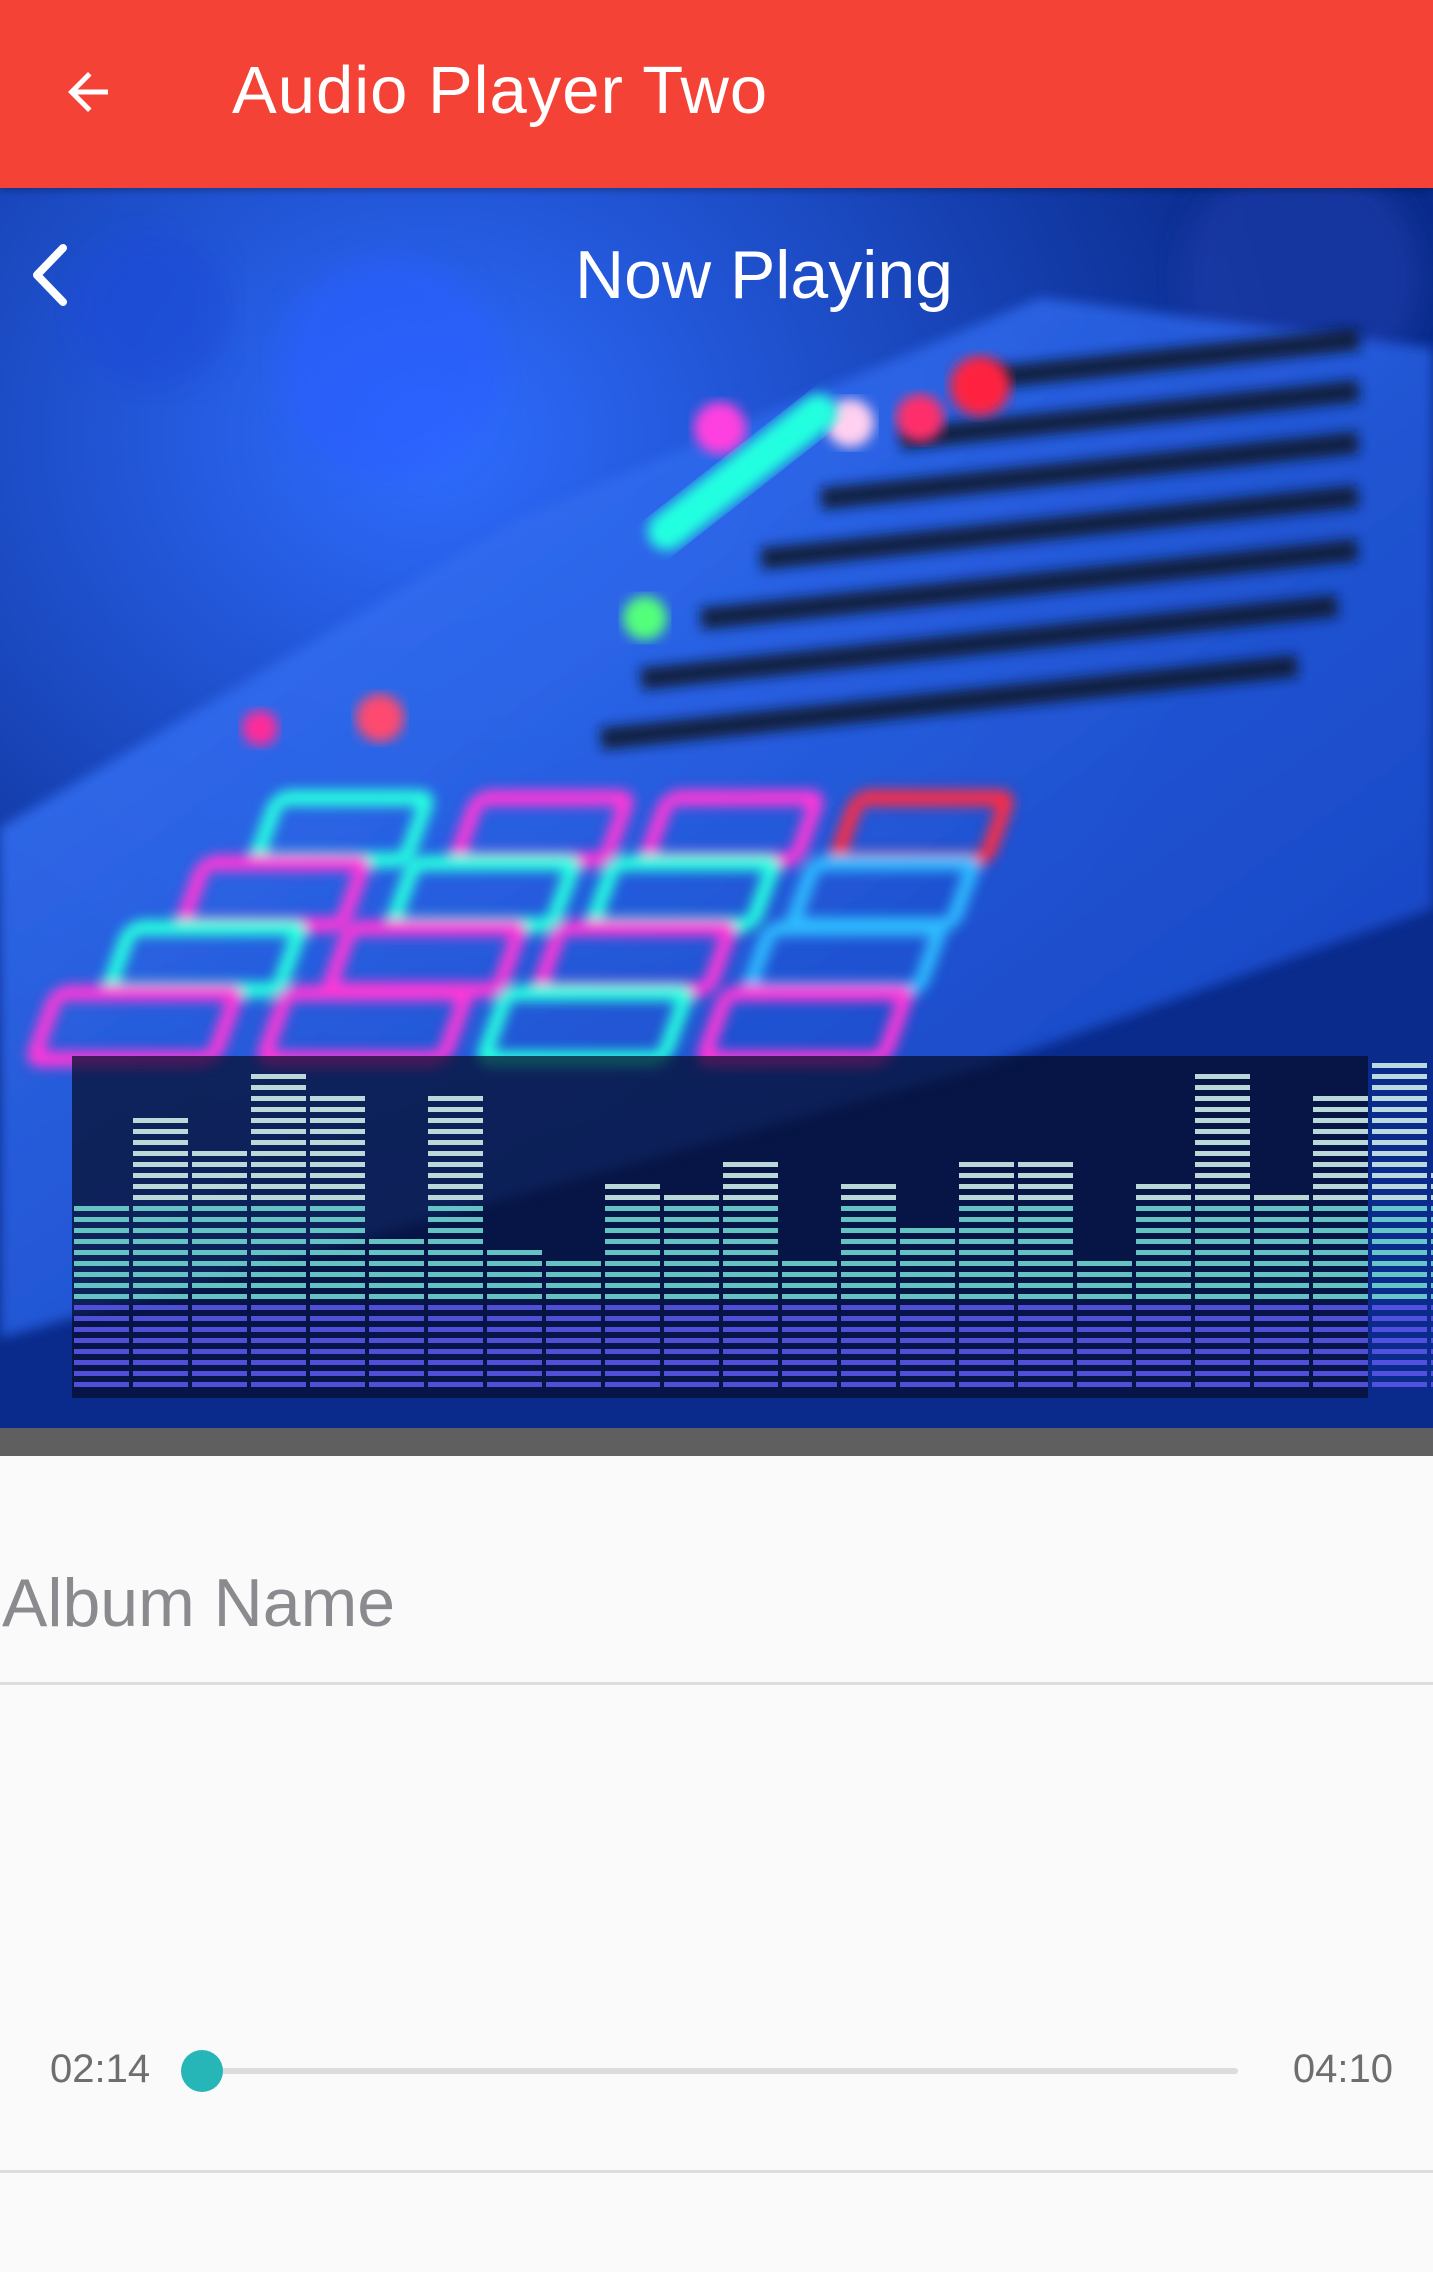  Describe the element at coordinates (1342, 2069) in the screenshot. I see `total-time: 04:10` at that location.